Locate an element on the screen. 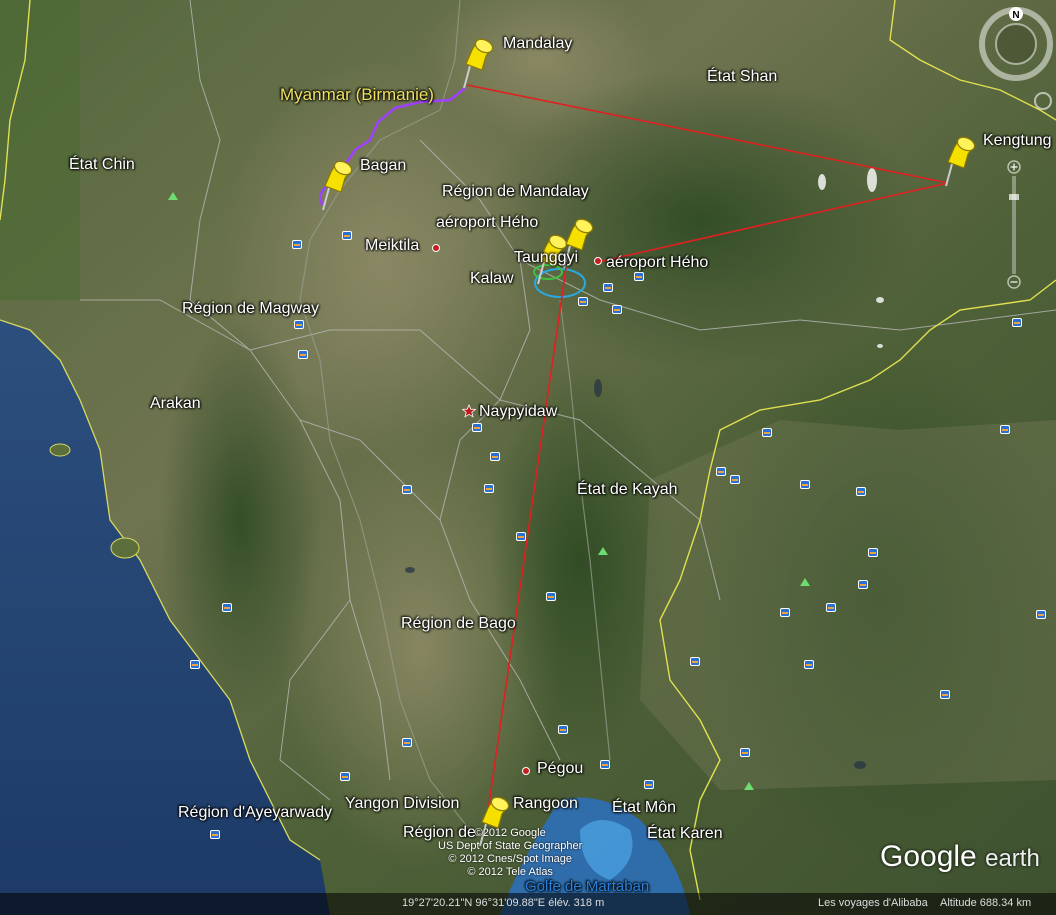 The width and height of the screenshot is (1056, 915). label-etat-kayah: État de Kayah is located at coordinates (627, 489).